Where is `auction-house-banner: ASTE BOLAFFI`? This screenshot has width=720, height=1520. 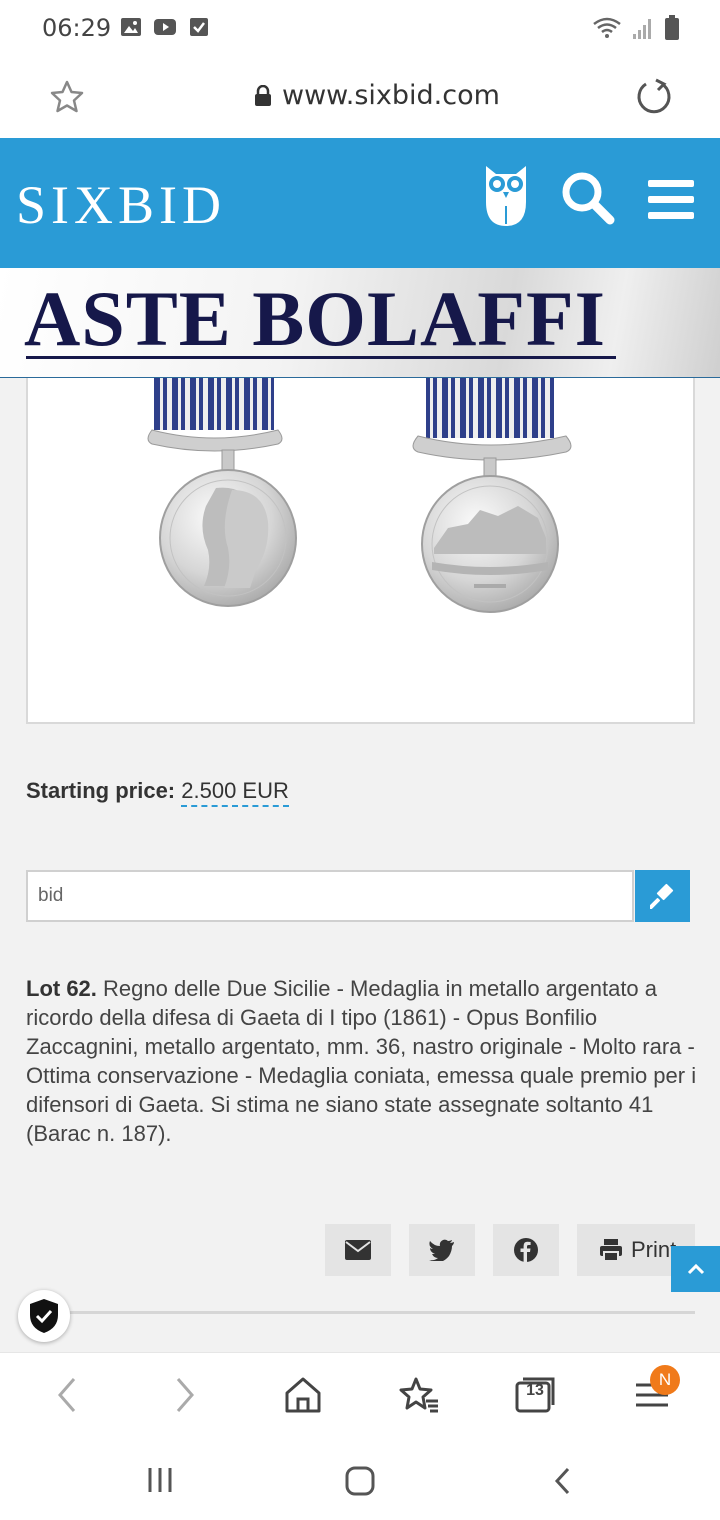 auction-house-banner: ASTE BOLAFFI is located at coordinates (360, 323).